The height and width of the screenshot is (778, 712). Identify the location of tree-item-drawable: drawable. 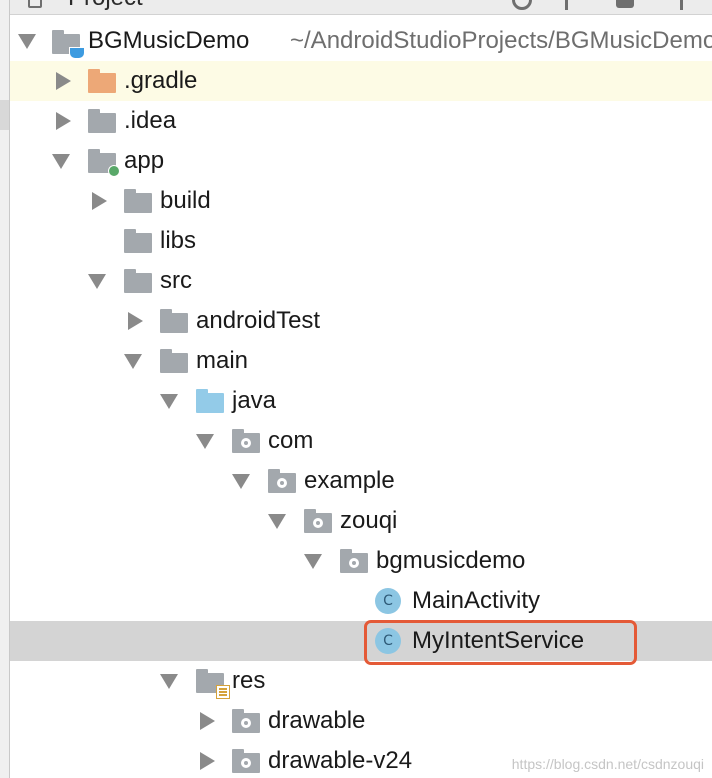
(361, 721).